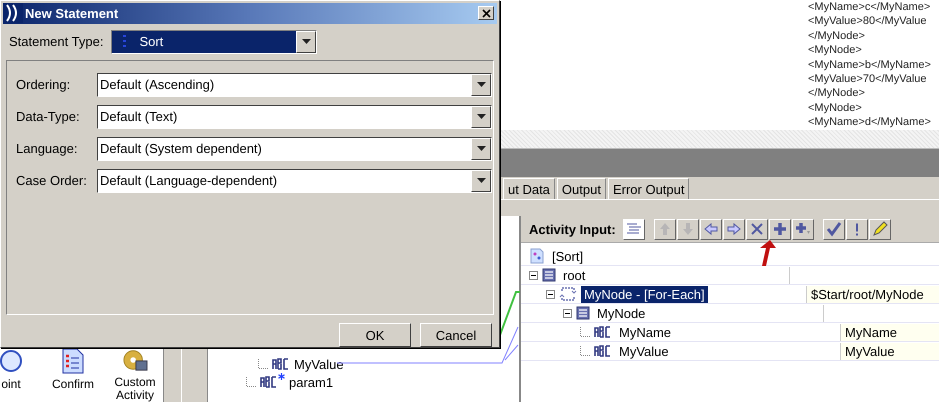  I want to click on edit-button, so click(879, 229).